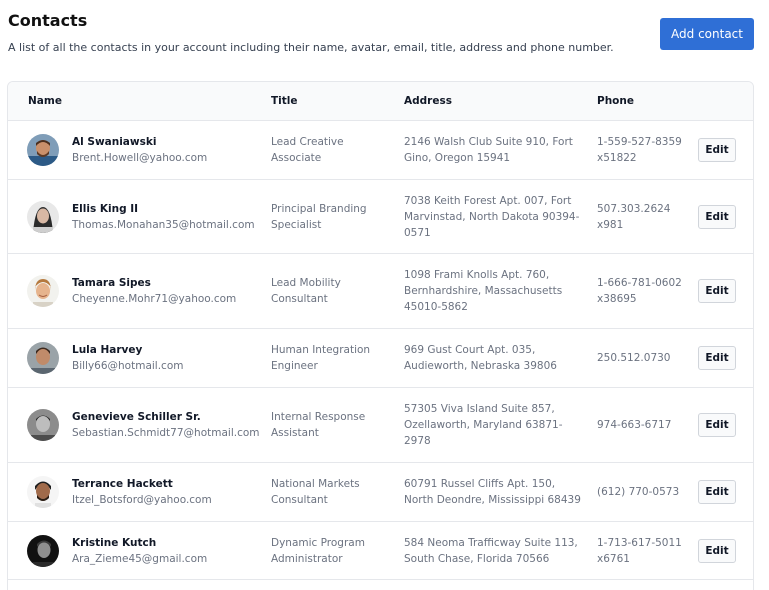 The height and width of the screenshot is (590, 769). What do you see at coordinates (477, 275) in the screenshot?
I see `contact-address-line: 1098 Frami Knolls Apt. 760,` at bounding box center [477, 275].